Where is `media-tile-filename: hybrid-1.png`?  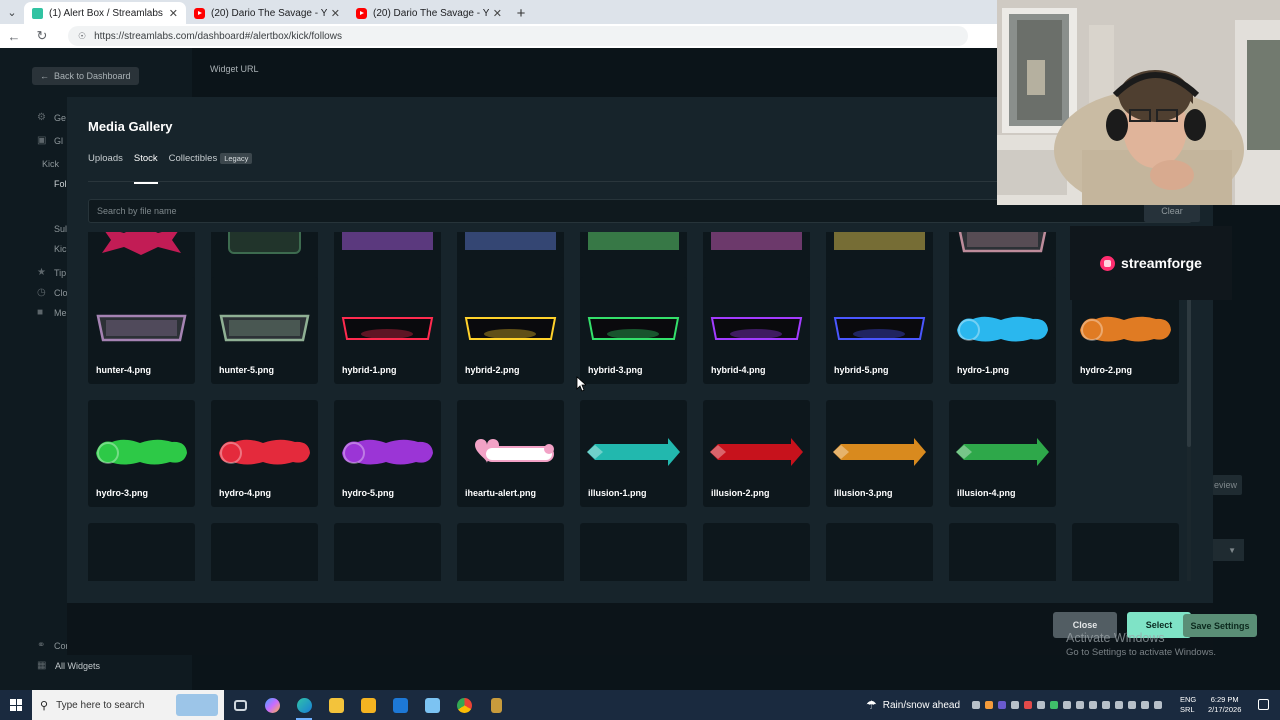
media-tile-filename: hybrid-1.png is located at coordinates (369, 370).